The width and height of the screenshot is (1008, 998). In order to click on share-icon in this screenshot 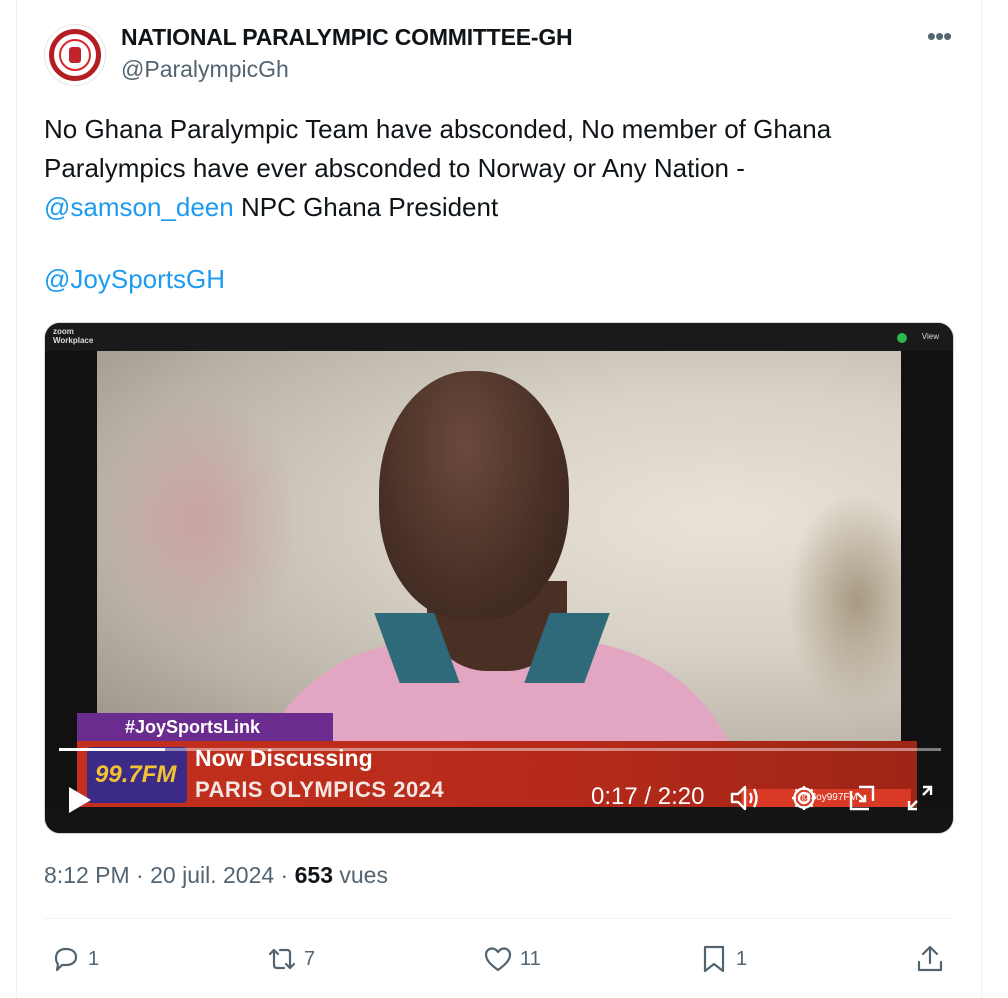, I will do `click(930, 958)`.